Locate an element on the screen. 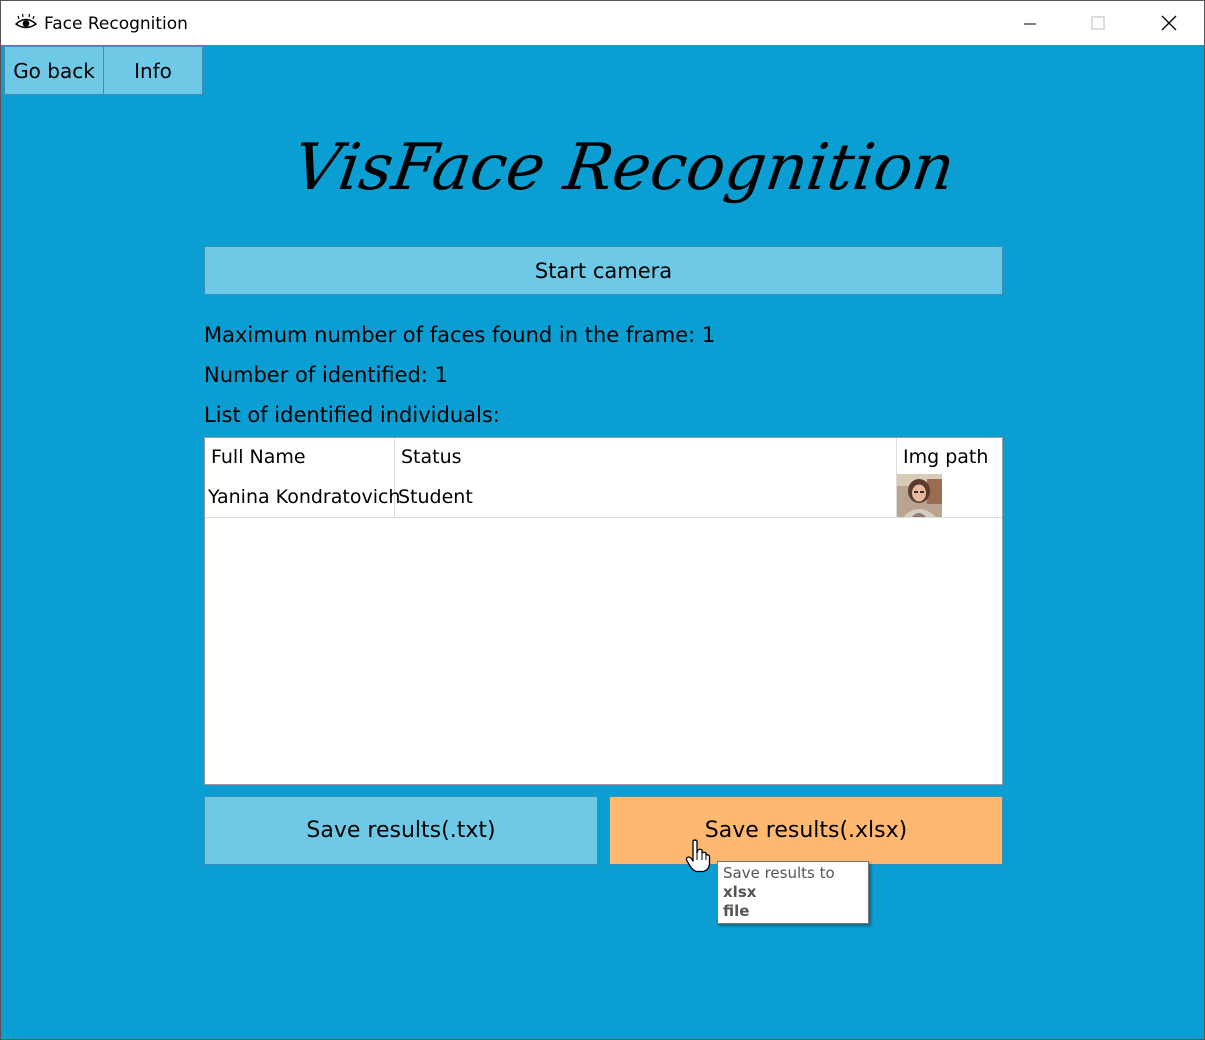 This screenshot has height=1040, width=1205. start-camera-button: Start camera is located at coordinates (603, 270).